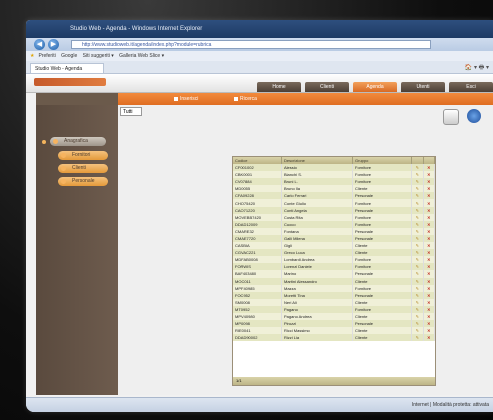 This screenshot has width=493, height=420. I want to click on browser-tab: Studio Web - Agenda, so click(67, 68).